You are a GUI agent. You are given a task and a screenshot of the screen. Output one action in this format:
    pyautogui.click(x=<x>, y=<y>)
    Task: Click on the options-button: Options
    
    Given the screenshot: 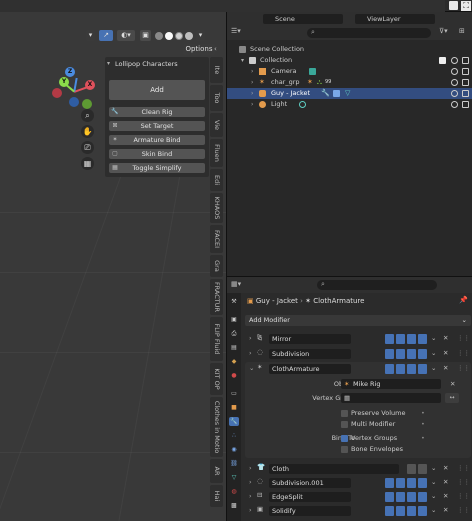 What is the action you would take?
    pyautogui.click(x=199, y=49)
    